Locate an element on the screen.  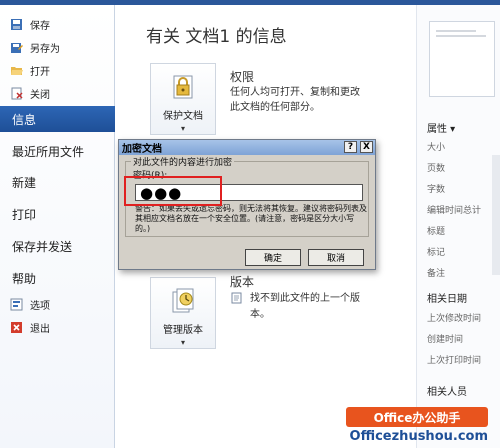
close-doc-icon is located at coordinates (17, 93).